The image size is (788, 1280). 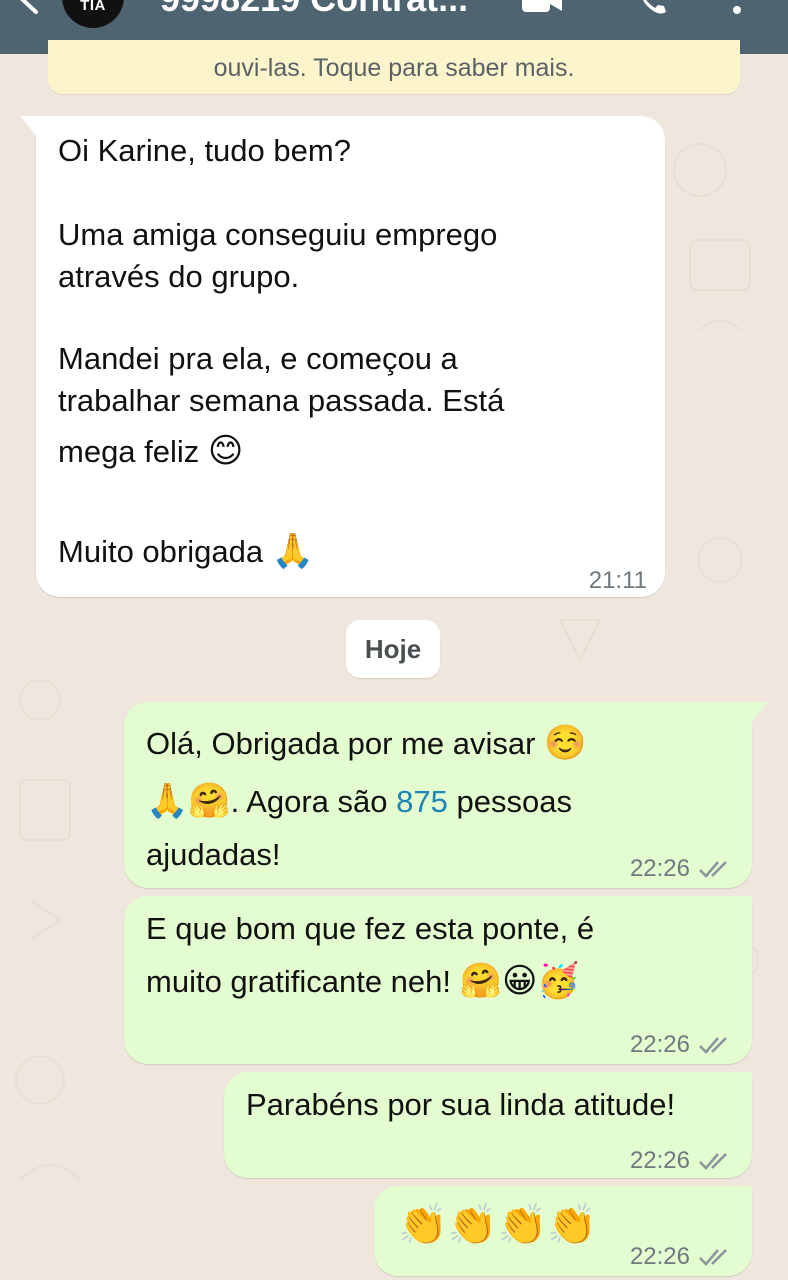 What do you see at coordinates (225, 451) in the screenshot?
I see `smiling-face-emoji-icon: 😊` at bounding box center [225, 451].